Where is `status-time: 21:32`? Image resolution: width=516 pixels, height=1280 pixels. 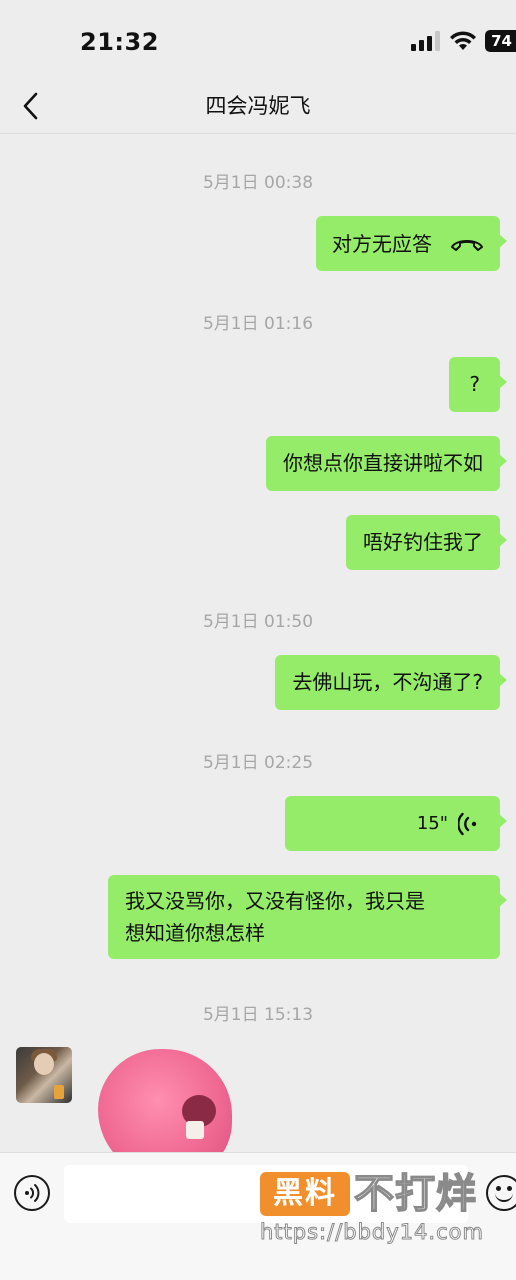
status-time: 21:32 is located at coordinates (119, 42).